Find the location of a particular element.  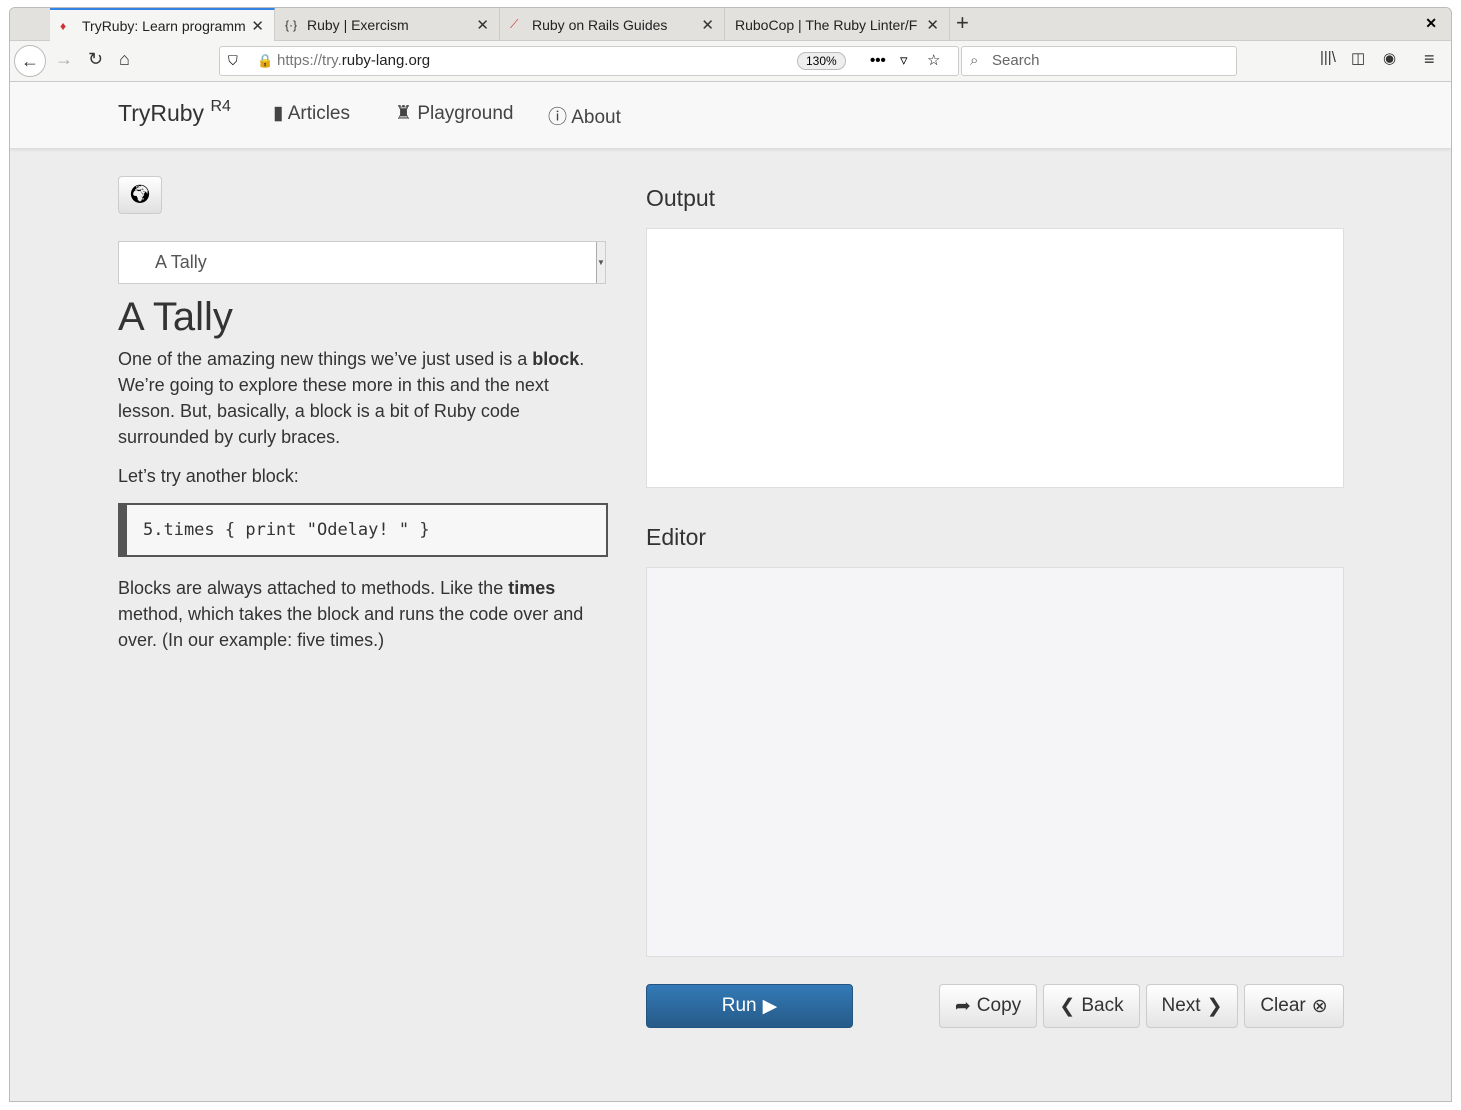

output-heading: Output is located at coordinates (681, 198).